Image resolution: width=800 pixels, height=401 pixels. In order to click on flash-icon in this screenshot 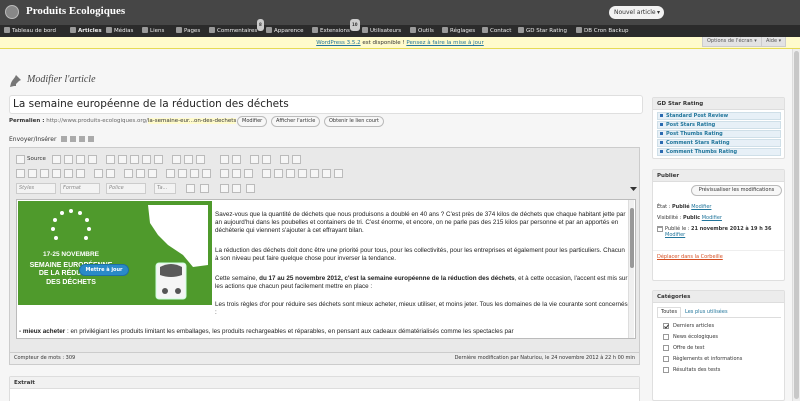, I will do `click(278, 173)`.